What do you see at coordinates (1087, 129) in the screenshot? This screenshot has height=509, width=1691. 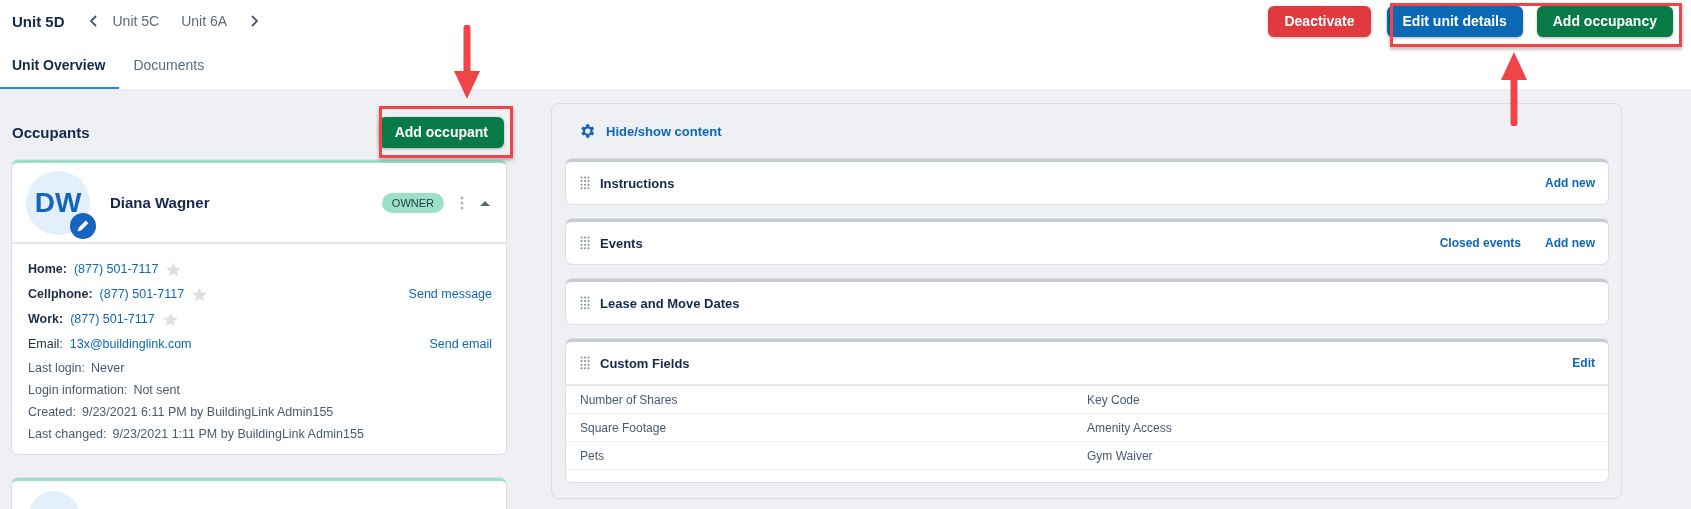 I see `hide-show-content-link: Hide/show content` at bounding box center [1087, 129].